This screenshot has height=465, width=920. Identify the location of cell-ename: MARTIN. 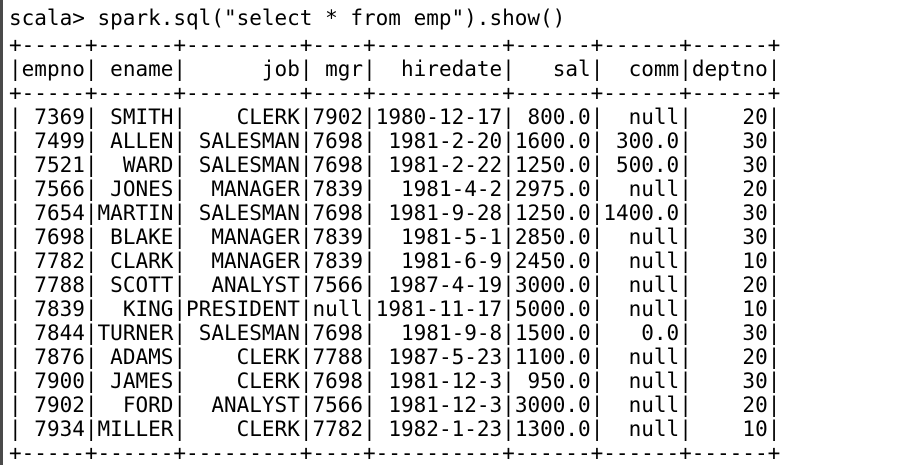
(135, 213).